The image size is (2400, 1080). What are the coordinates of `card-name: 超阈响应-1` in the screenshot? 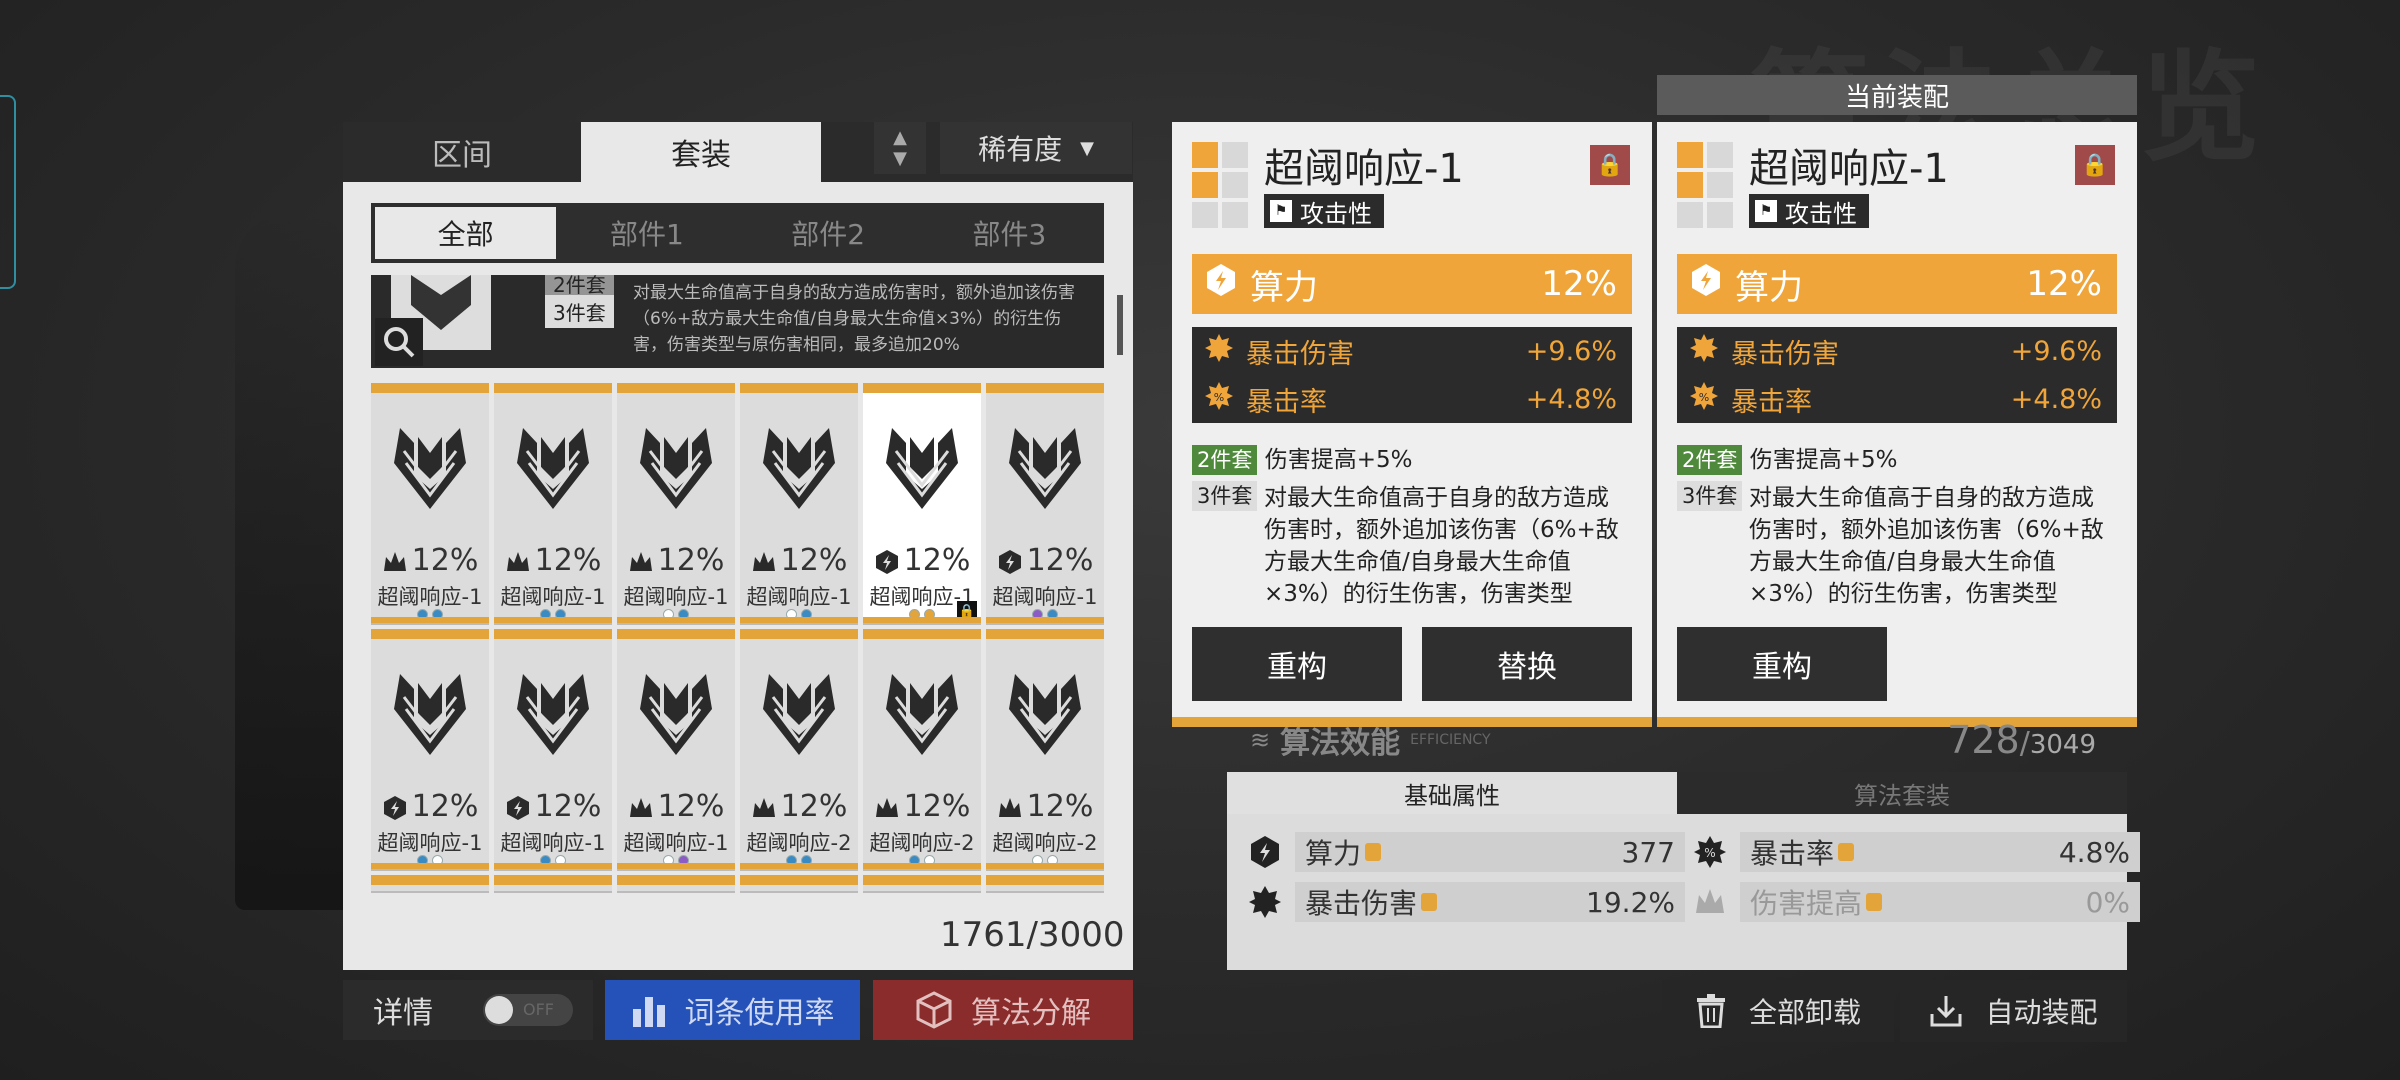 It's located at (553, 843).